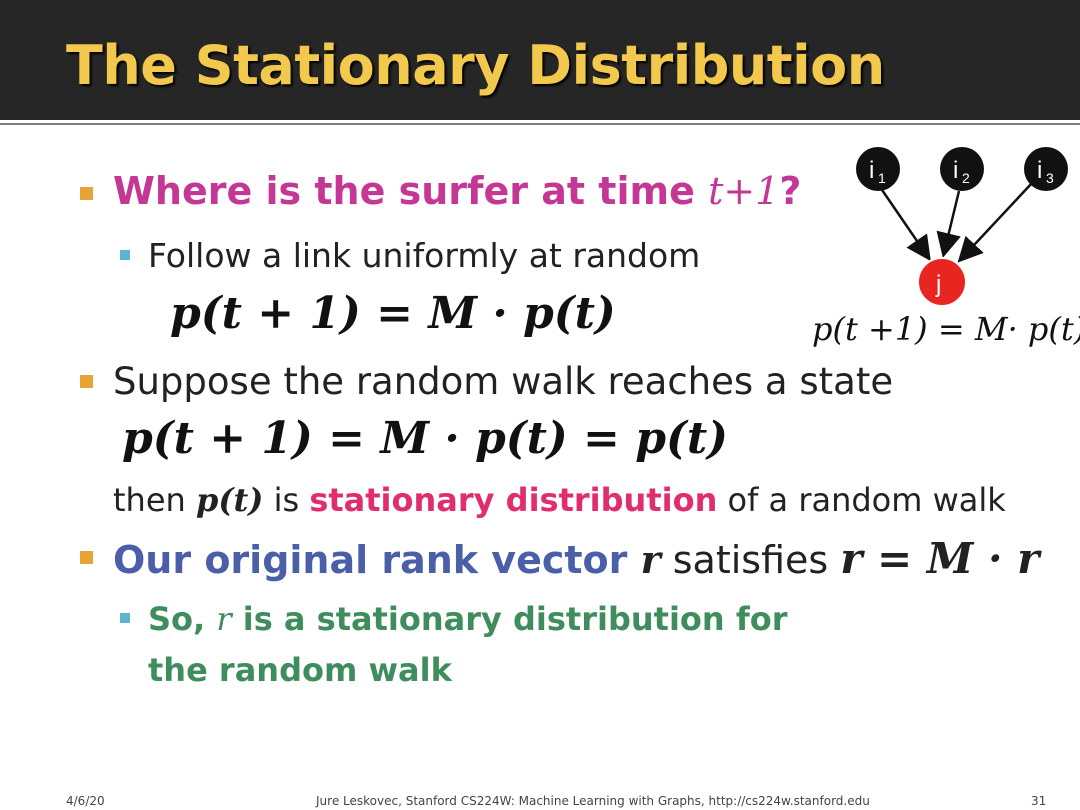 Image resolution: width=1080 pixels, height=810 pixels. I want to click on bullet1-var: t+1, so click(744, 191).